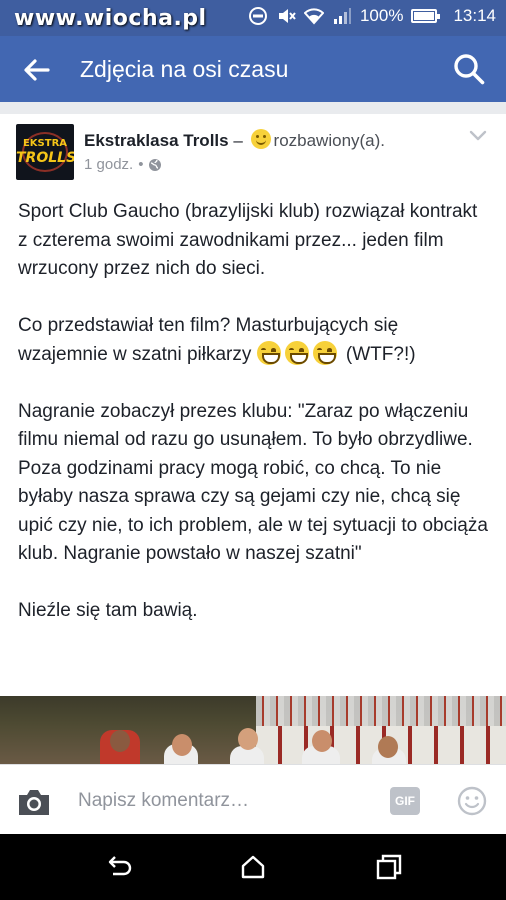  I want to click on smile-emoji-icon, so click(260, 139).